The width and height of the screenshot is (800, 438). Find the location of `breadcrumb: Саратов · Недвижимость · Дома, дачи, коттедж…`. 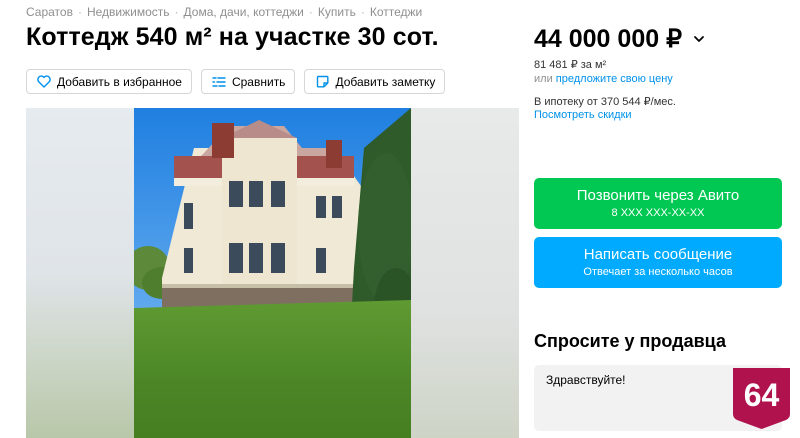

breadcrumb: Саратов · Недвижимость · Дома, дачи, коттедж… is located at coordinates (224, 12).